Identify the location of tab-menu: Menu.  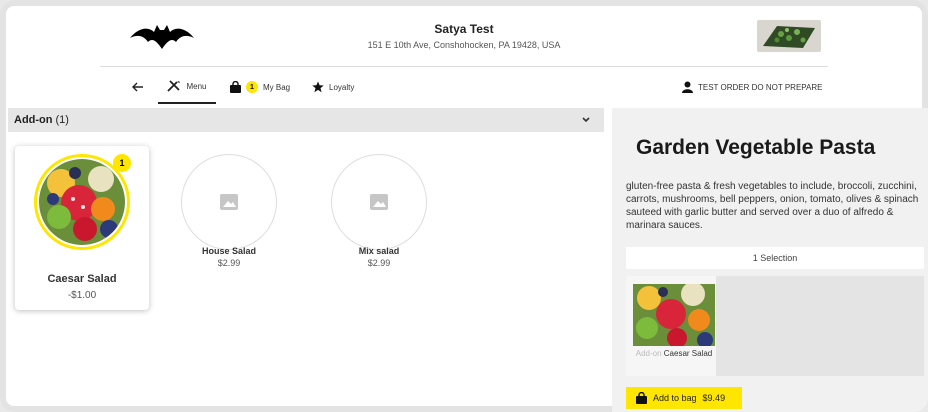
(187, 87).